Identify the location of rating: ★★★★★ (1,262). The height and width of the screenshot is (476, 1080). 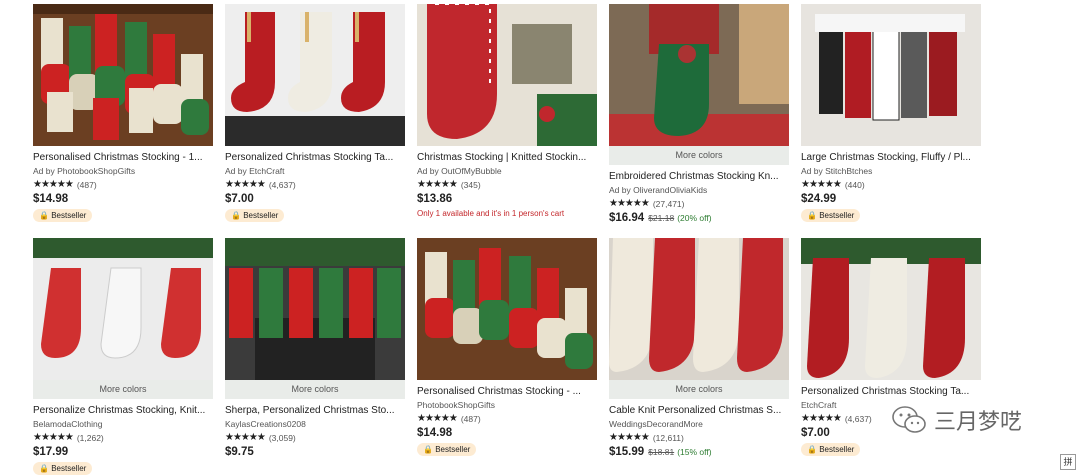
(123, 437).